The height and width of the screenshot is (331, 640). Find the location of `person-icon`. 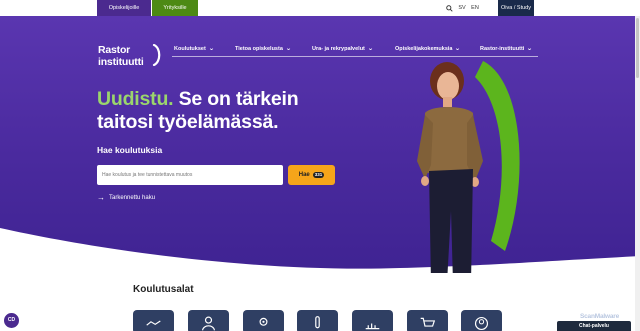

person-icon is located at coordinates (208, 323).